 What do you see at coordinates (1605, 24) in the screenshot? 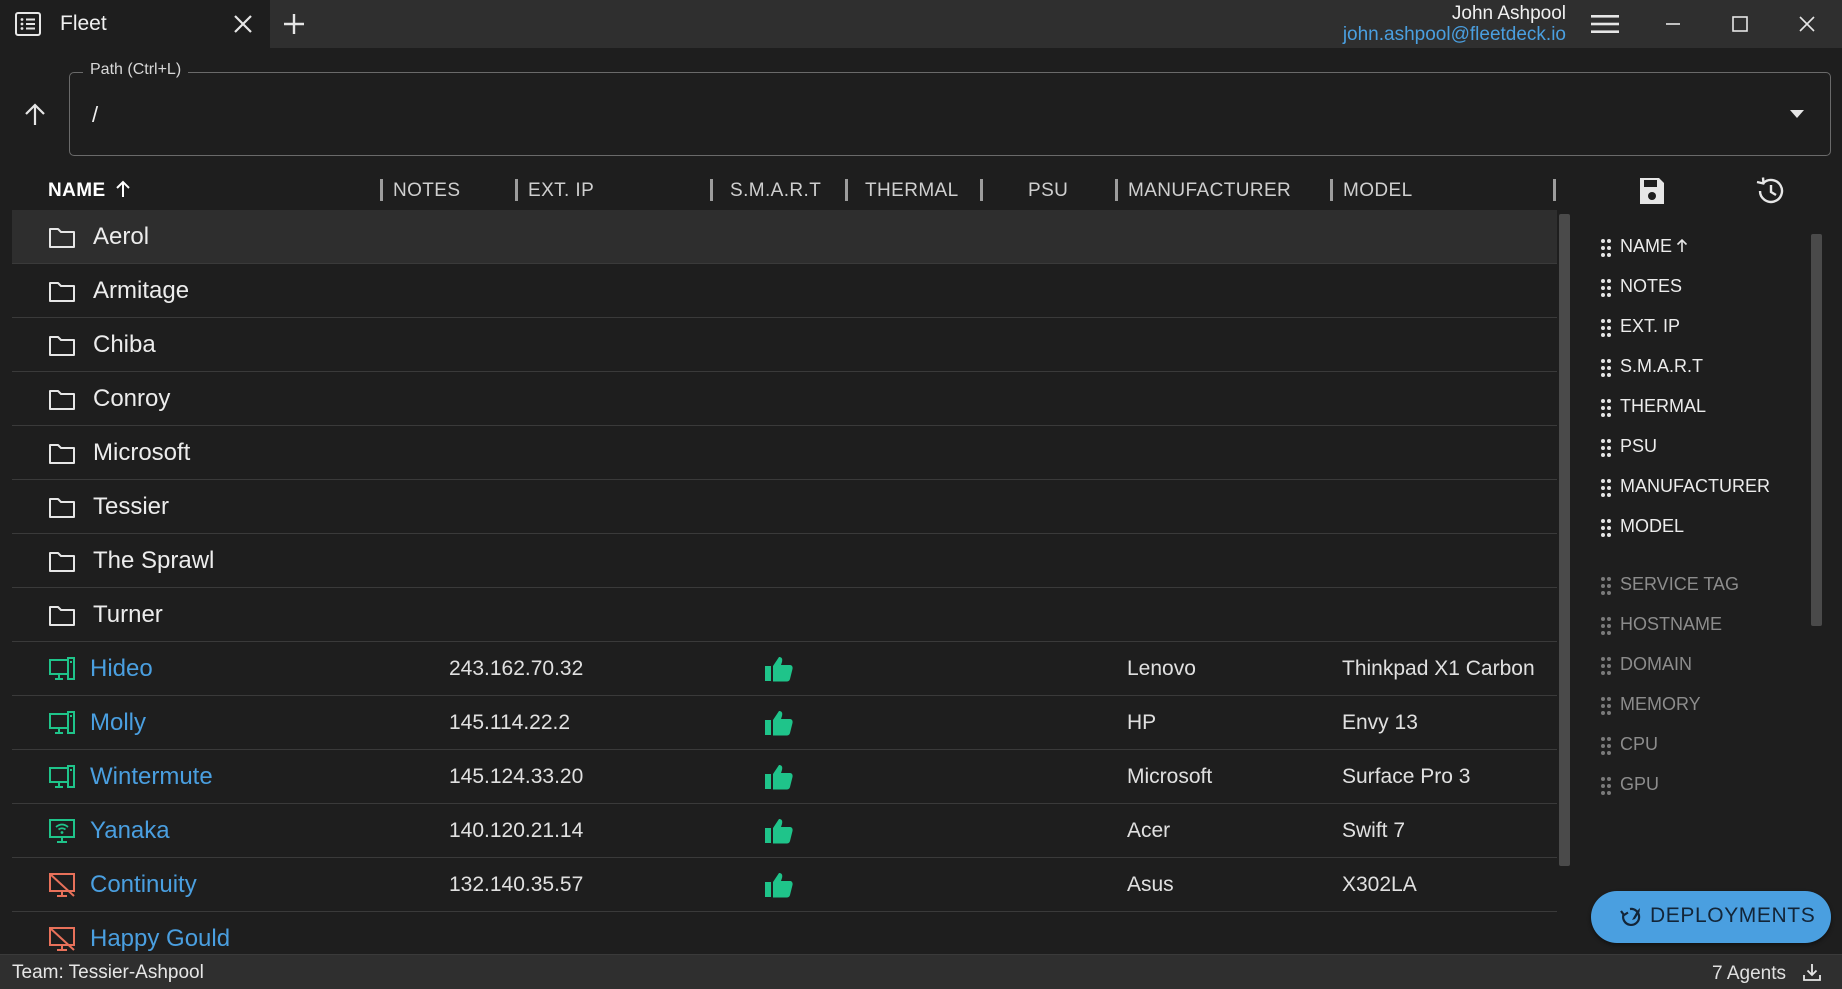
I see `hamburger-menu-icon` at bounding box center [1605, 24].